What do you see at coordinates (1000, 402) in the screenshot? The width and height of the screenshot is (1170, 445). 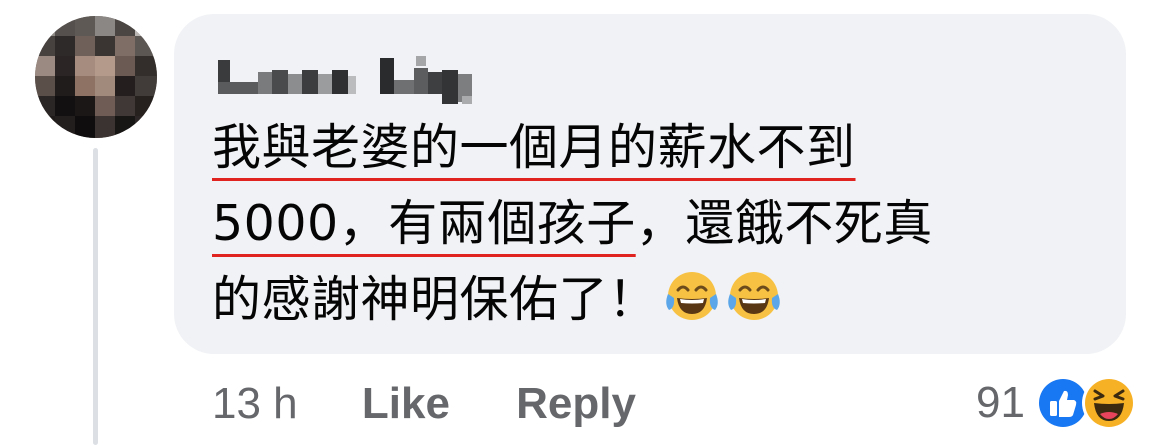 I see `reaction-count: 91` at bounding box center [1000, 402].